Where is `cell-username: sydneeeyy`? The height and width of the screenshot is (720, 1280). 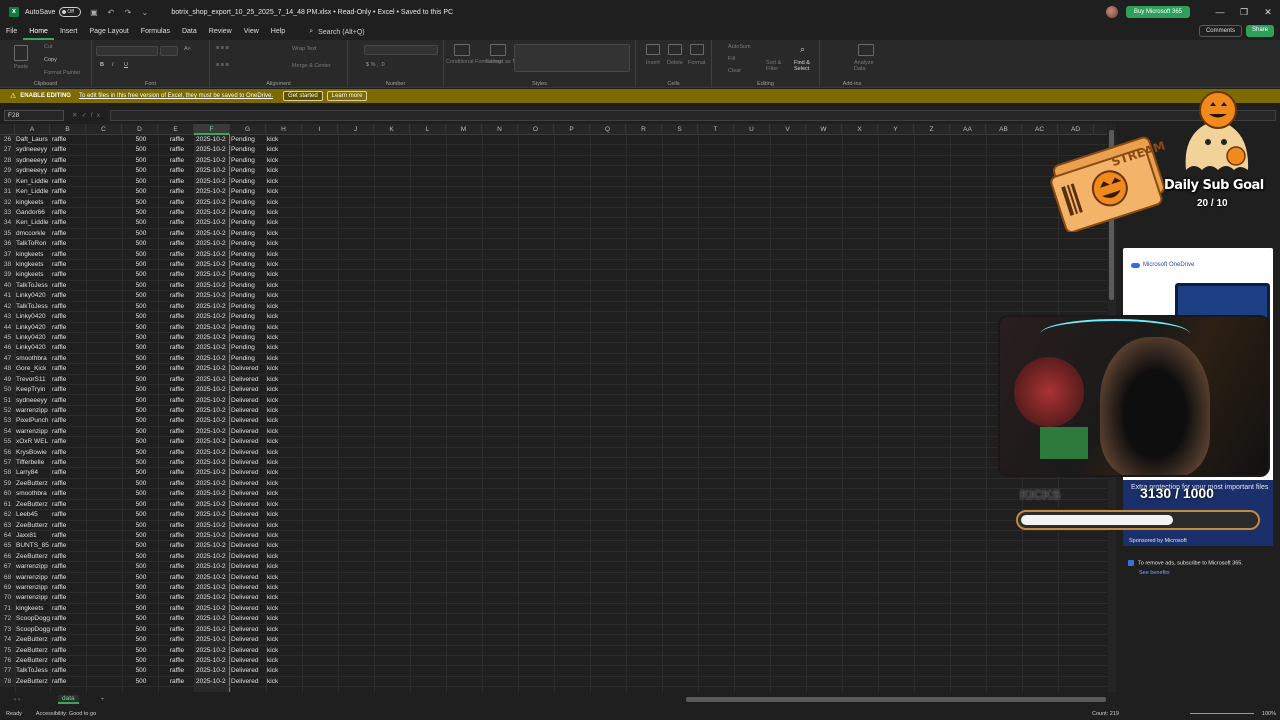 cell-username: sydneeeyy is located at coordinates (33, 161).